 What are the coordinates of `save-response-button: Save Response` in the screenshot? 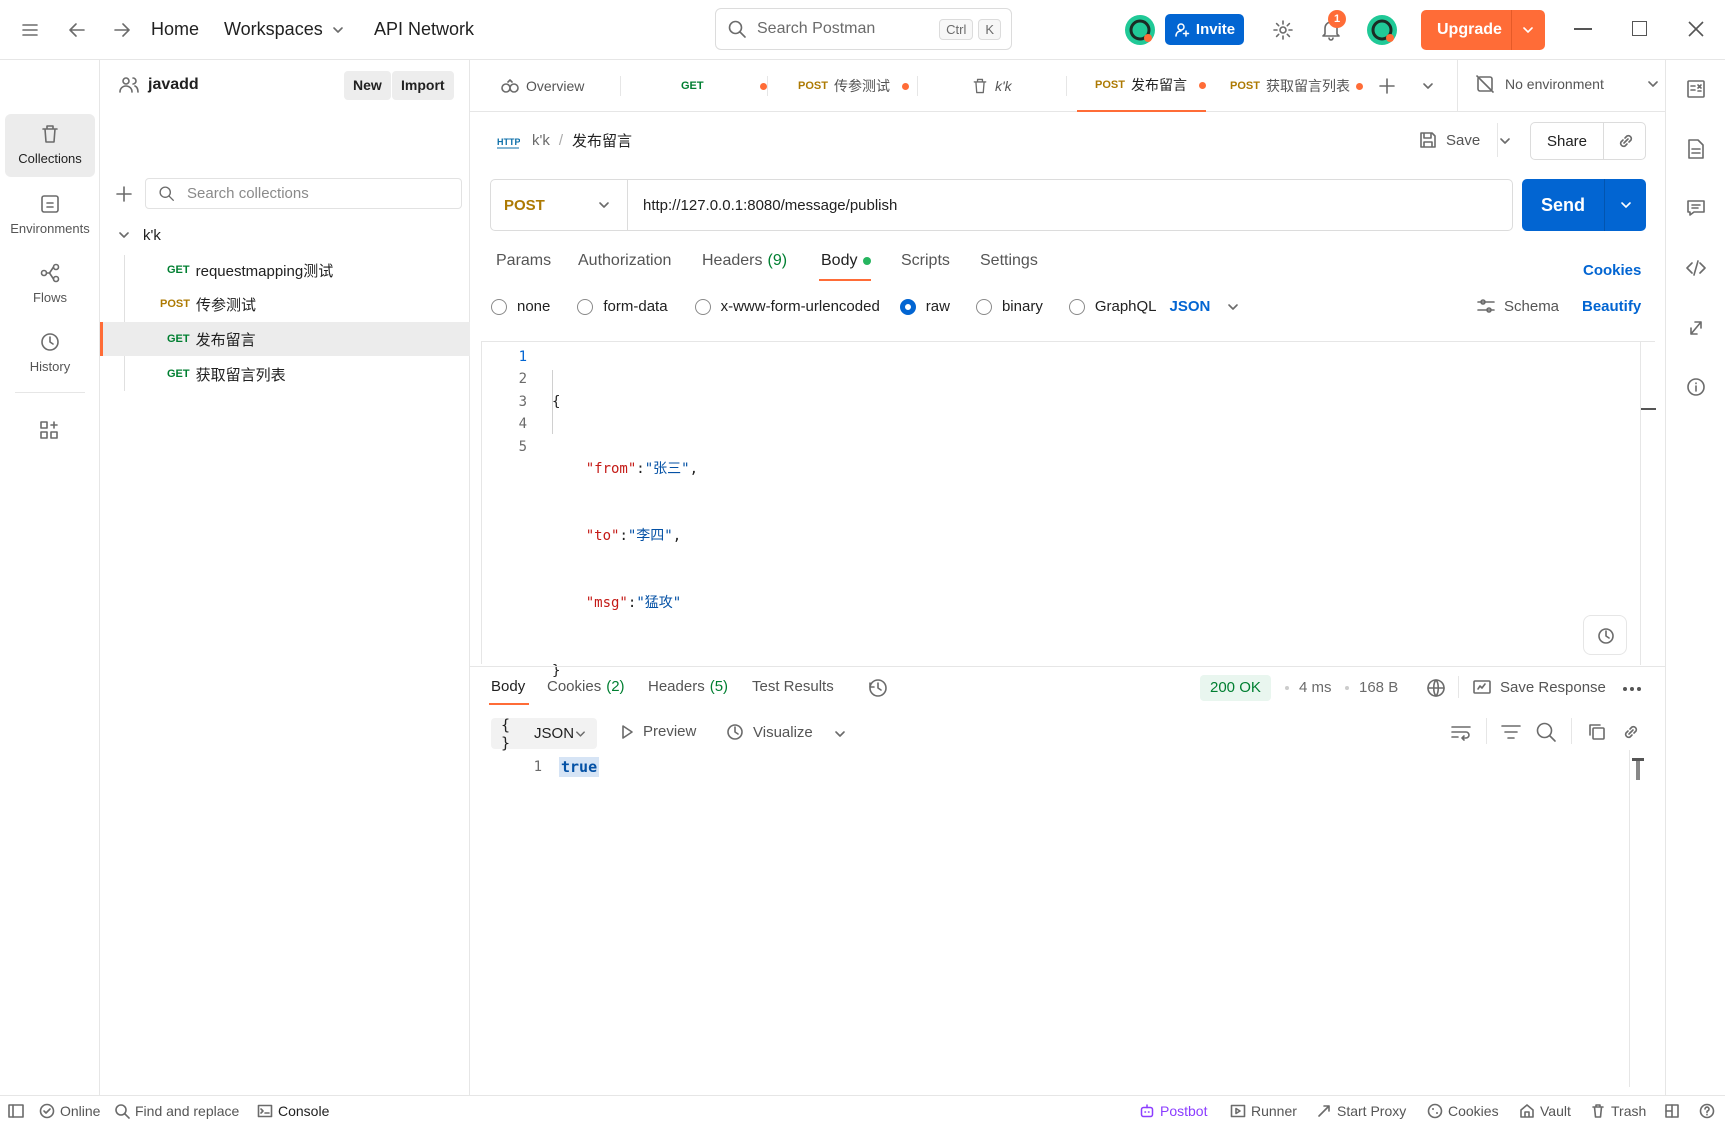 It's located at (1539, 687).